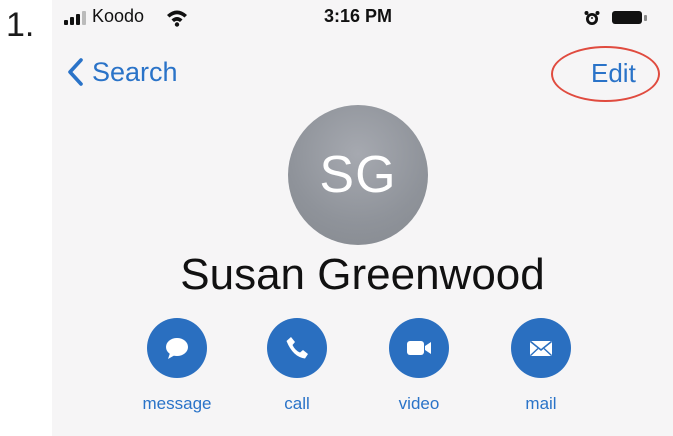 Image resolution: width=673 pixels, height=436 pixels. I want to click on battery-tip, so click(645, 18).